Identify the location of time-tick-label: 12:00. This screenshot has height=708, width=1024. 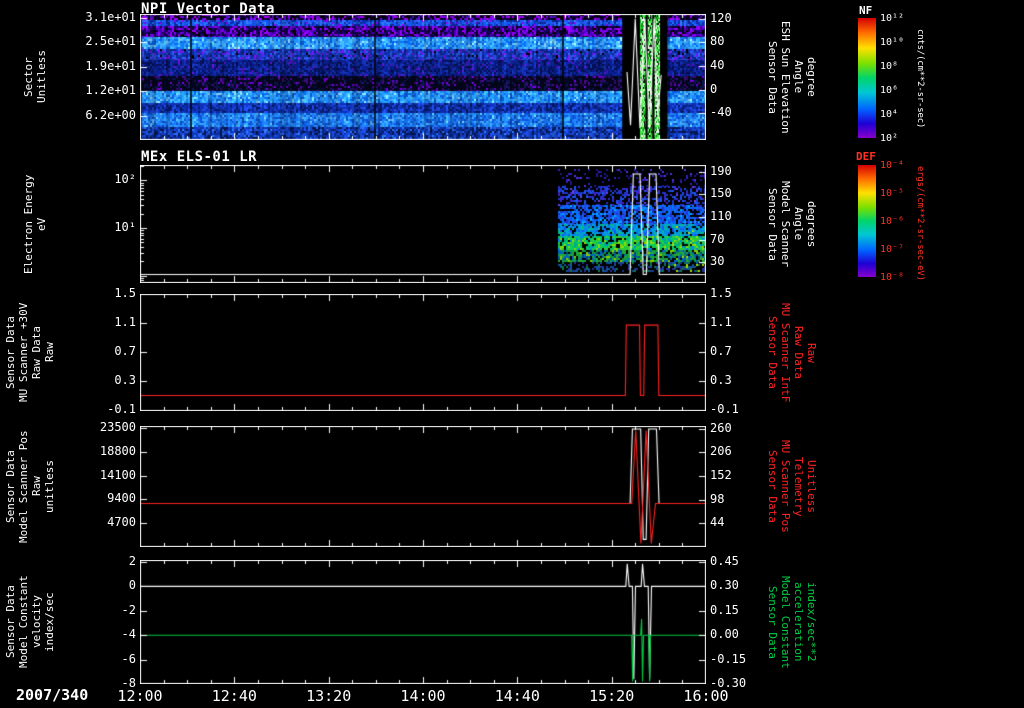
(140, 696).